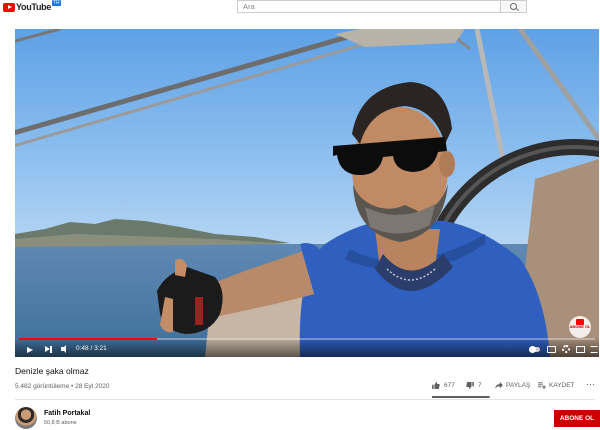 This screenshot has width=600, height=430. I want to click on like-button: 677, so click(443, 385).